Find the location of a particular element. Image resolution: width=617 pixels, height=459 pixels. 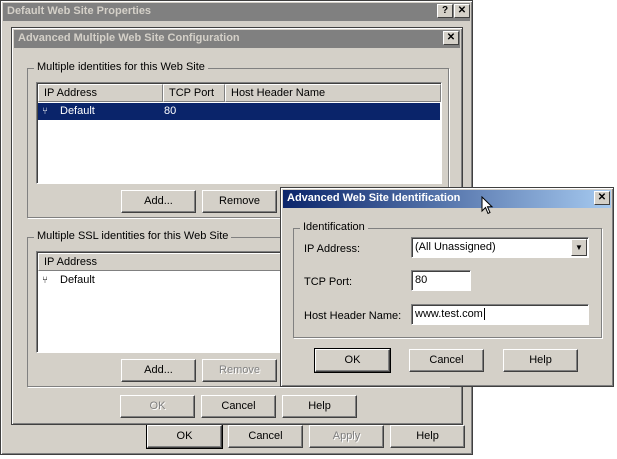

identification-legend: Identification is located at coordinates (334, 227).